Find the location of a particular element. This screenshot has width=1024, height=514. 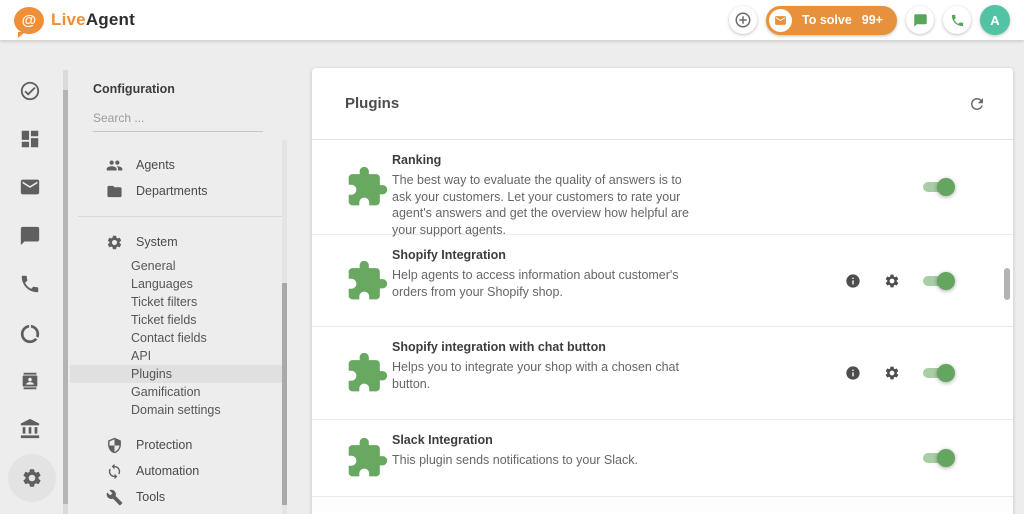

check-circle-icon is located at coordinates (31, 91).